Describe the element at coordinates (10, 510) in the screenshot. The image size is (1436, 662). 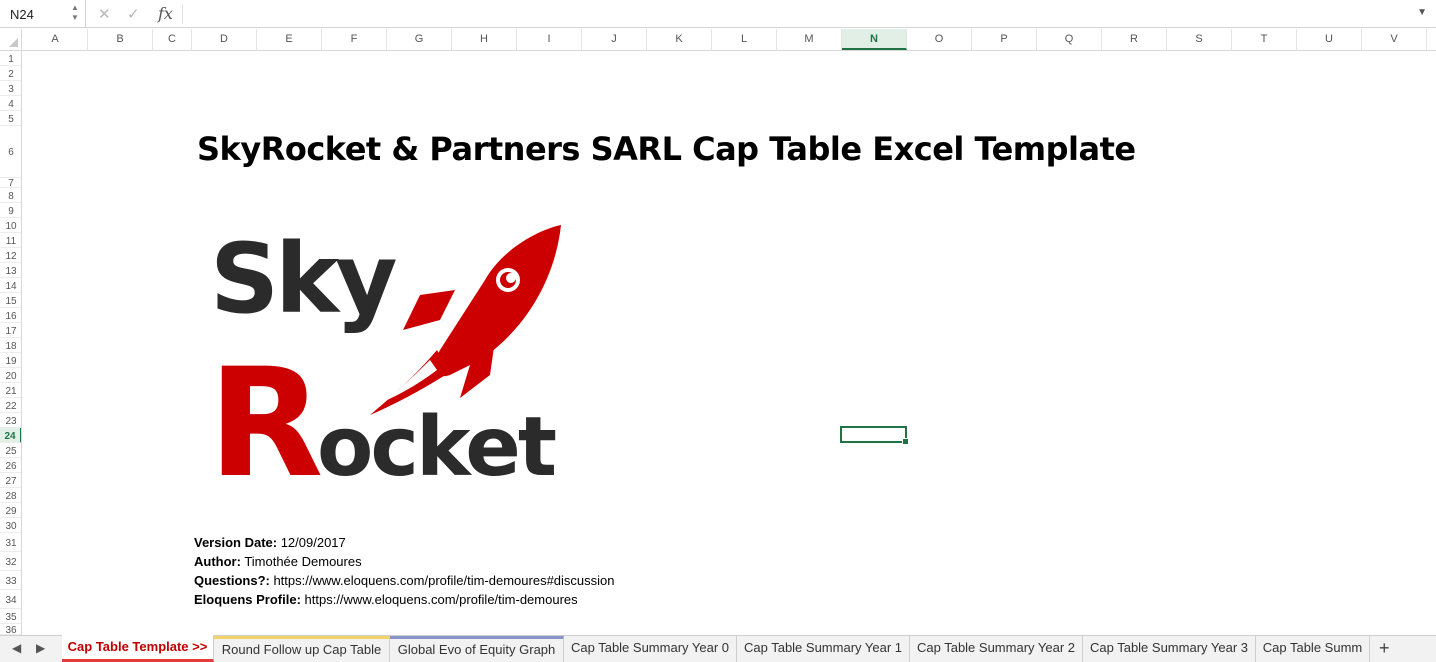
I see `row-header-29: 29` at that location.